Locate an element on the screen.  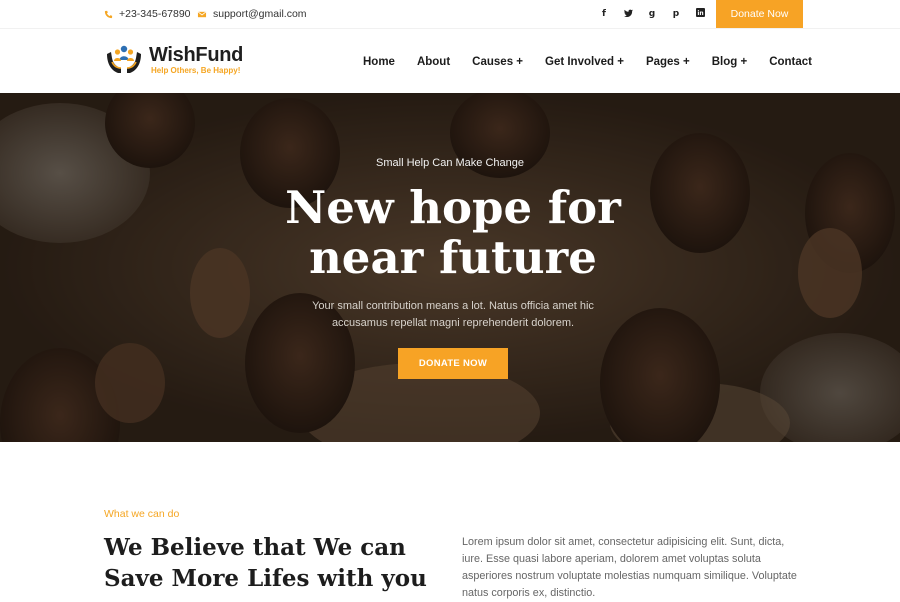
email-contact: support@gmail.com is located at coordinates (252, 14).